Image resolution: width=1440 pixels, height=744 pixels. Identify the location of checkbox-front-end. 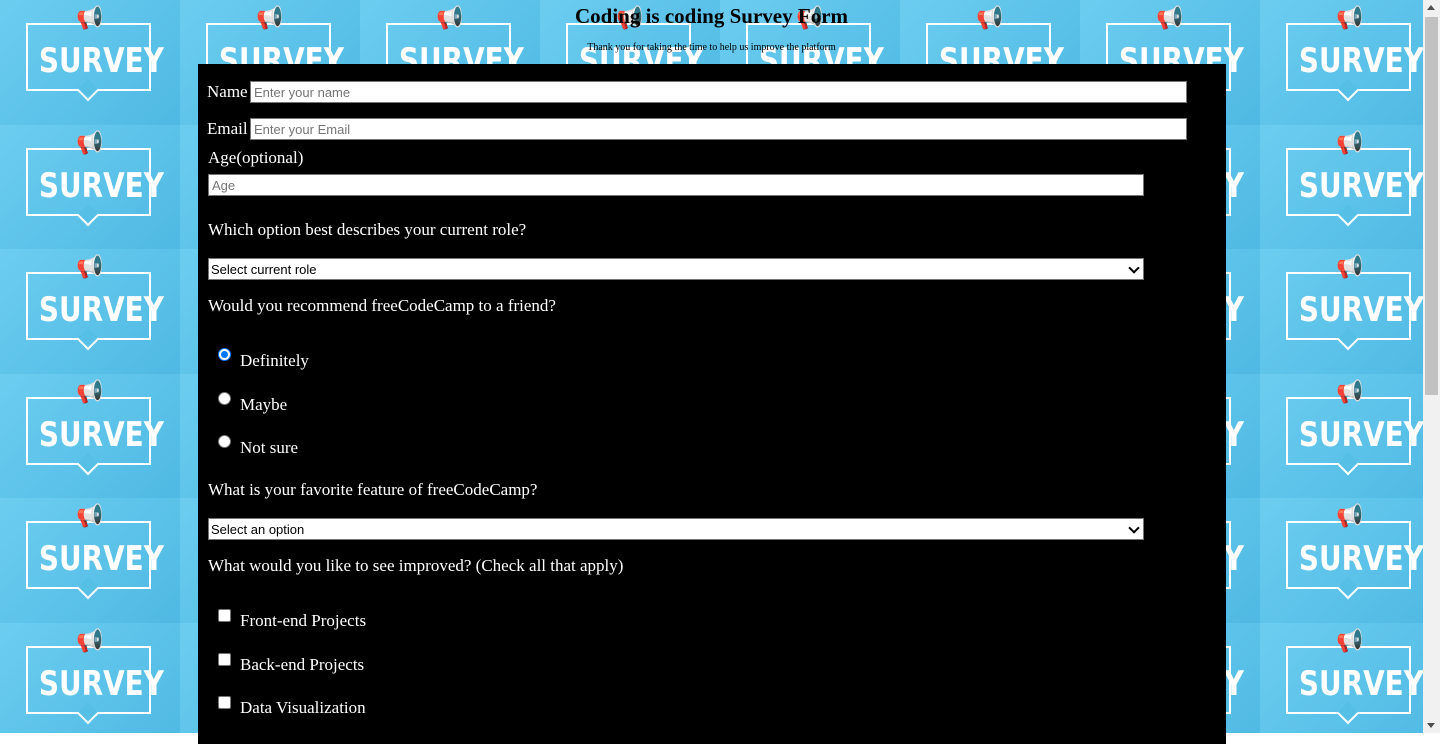
(224, 615).